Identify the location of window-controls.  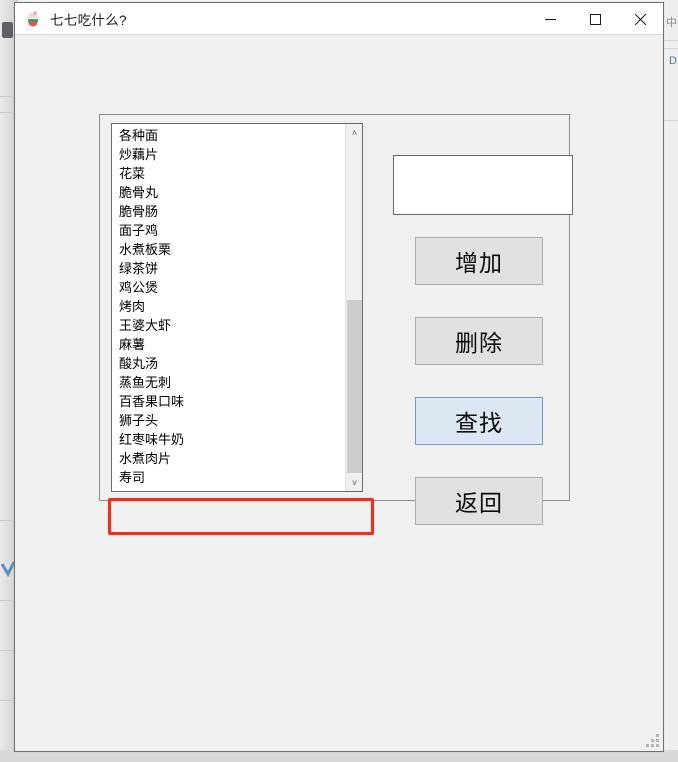
(595, 19).